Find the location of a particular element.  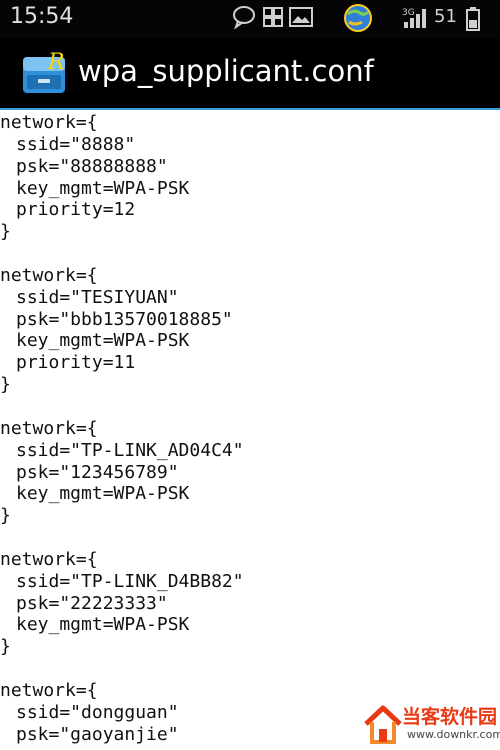

file-manager-icon: R is located at coordinates (45, 73).